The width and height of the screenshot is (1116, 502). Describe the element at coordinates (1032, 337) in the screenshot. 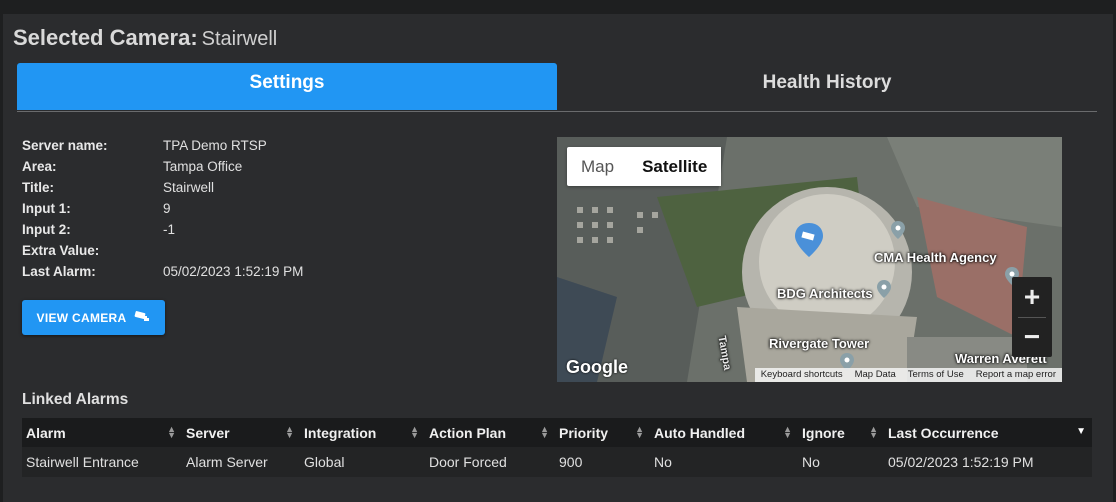

I see `zoom-out-button: −` at that location.